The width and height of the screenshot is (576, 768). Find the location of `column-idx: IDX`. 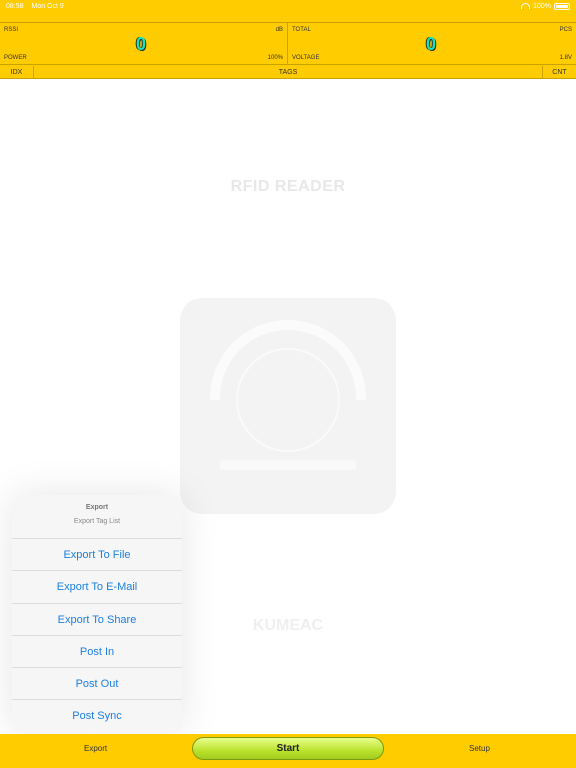

column-idx: IDX is located at coordinates (17, 72).